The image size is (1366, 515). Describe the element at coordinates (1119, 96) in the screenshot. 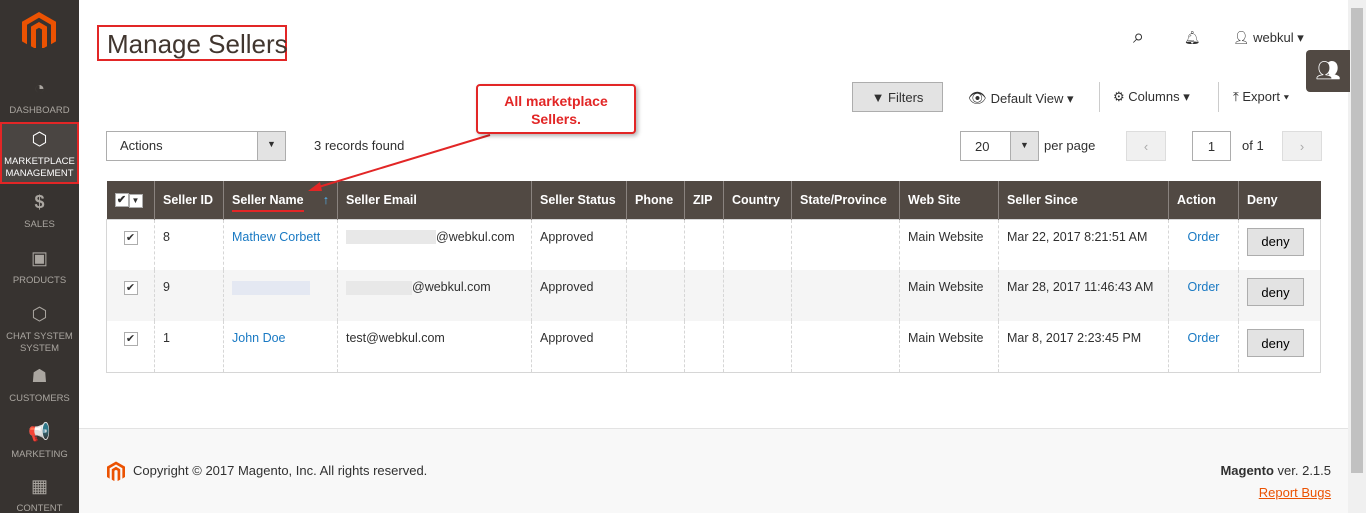

I see `gear-icon: ⚙` at that location.